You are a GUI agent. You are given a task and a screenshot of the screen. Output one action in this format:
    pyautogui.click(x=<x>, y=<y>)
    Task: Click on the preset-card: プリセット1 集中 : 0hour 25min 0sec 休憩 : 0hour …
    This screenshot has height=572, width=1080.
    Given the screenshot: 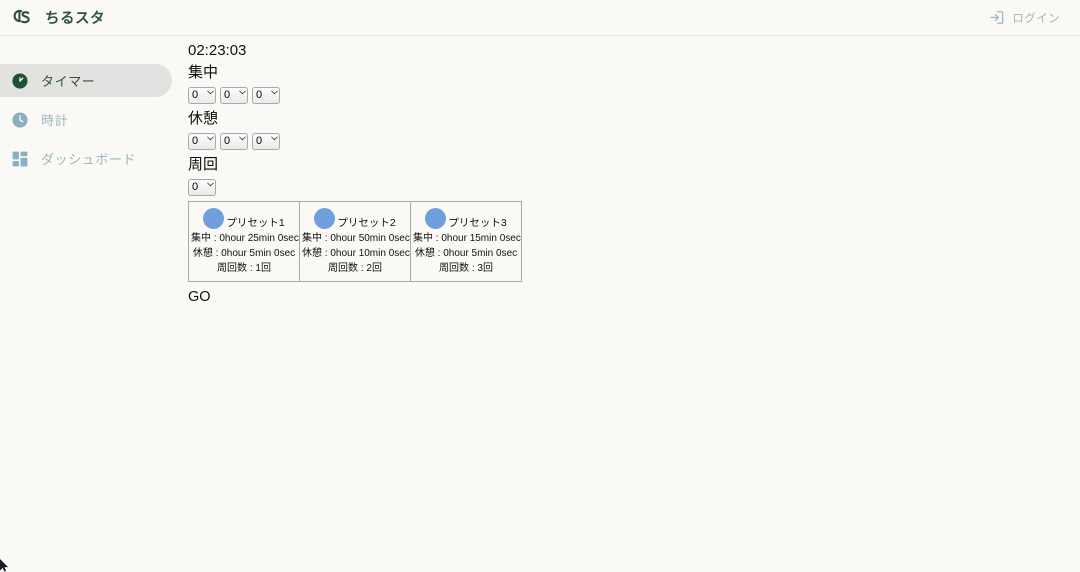 What is the action you would take?
    pyautogui.click(x=244, y=241)
    